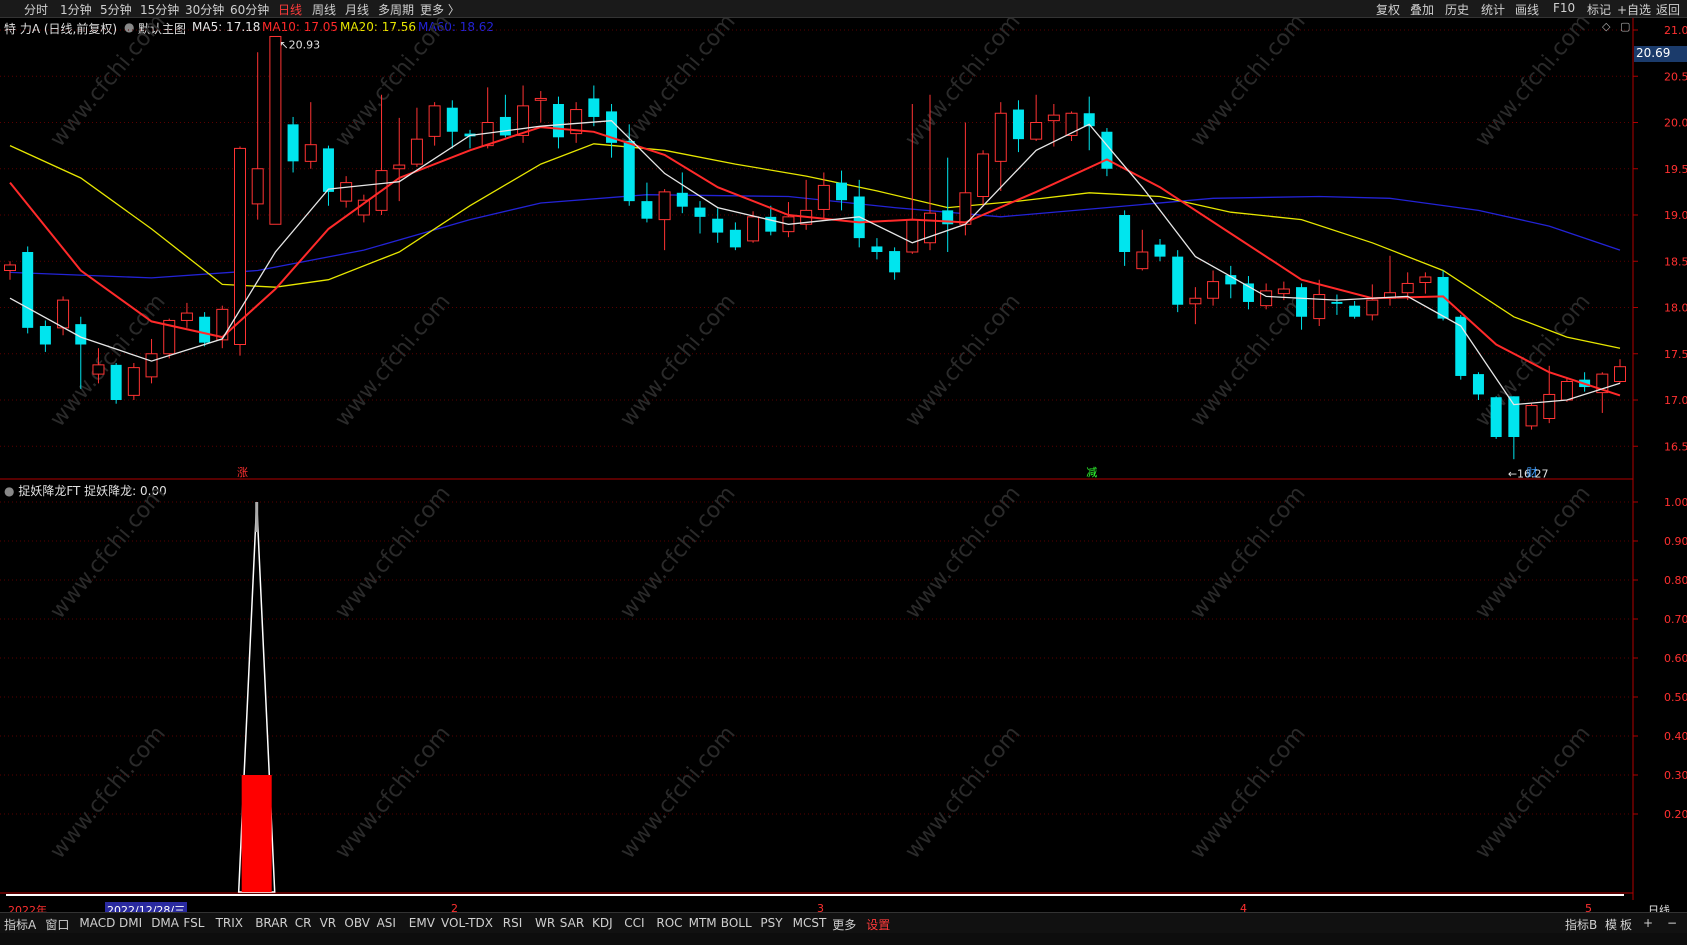  What do you see at coordinates (810, 923) in the screenshot?
I see `indicator-tab: MCST` at bounding box center [810, 923].